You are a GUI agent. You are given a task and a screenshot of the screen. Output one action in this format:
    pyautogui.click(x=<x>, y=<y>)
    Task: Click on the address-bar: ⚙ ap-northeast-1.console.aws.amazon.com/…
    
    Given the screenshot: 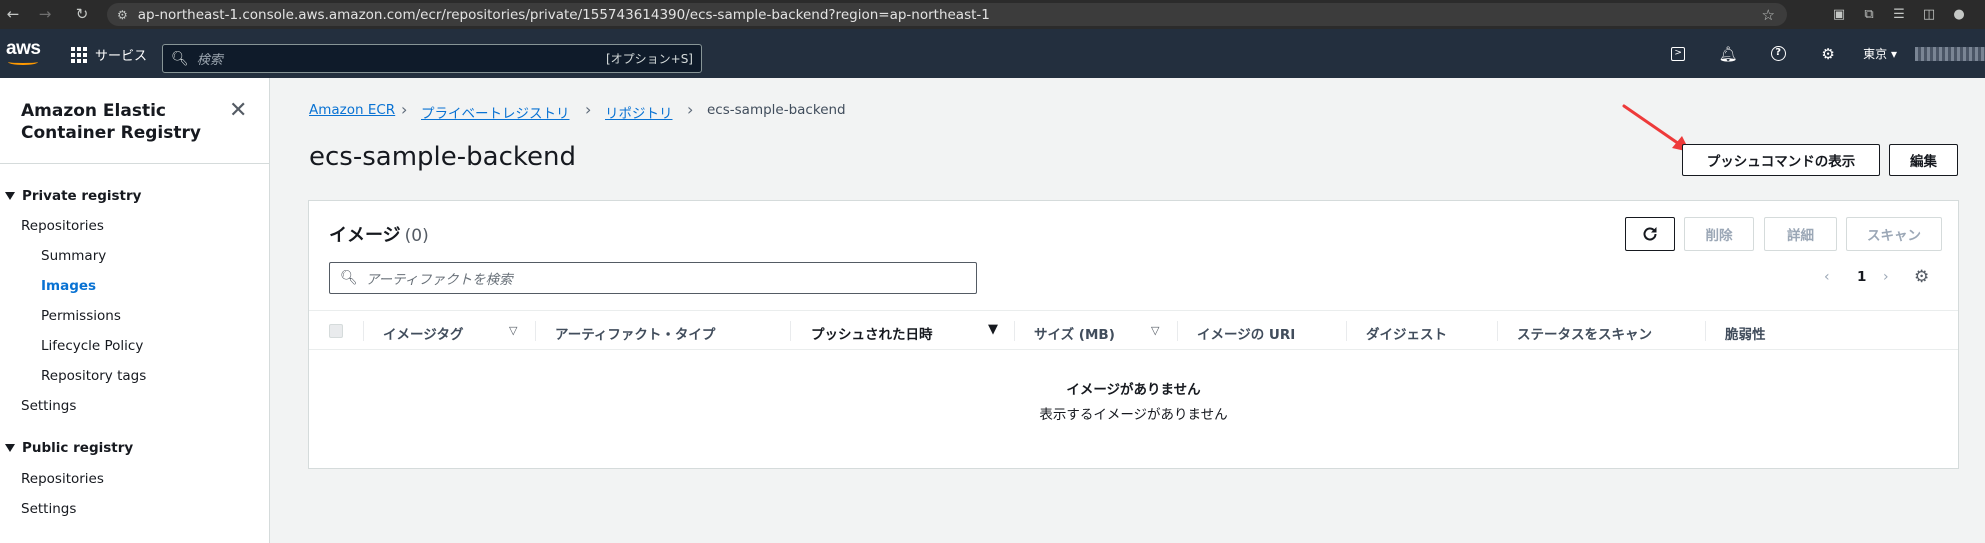 What is the action you would take?
    pyautogui.click(x=947, y=14)
    